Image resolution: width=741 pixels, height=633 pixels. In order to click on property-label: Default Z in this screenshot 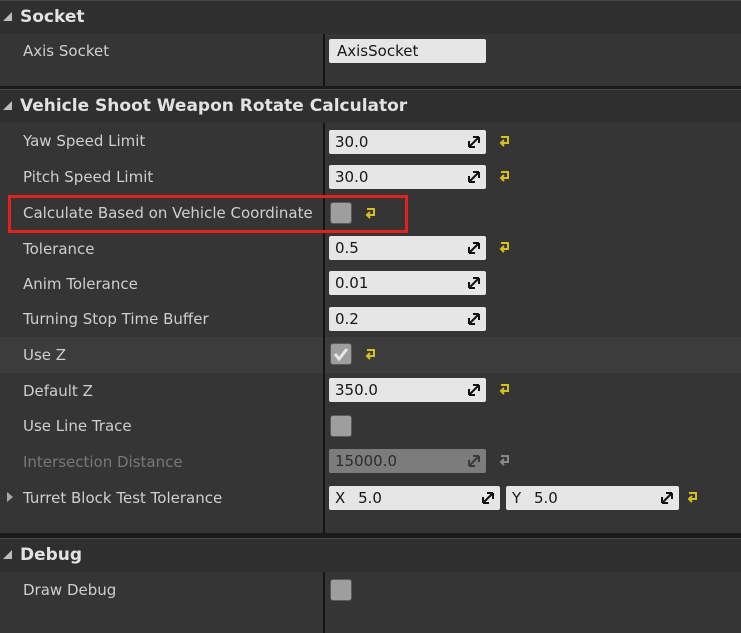, I will do `click(58, 390)`.